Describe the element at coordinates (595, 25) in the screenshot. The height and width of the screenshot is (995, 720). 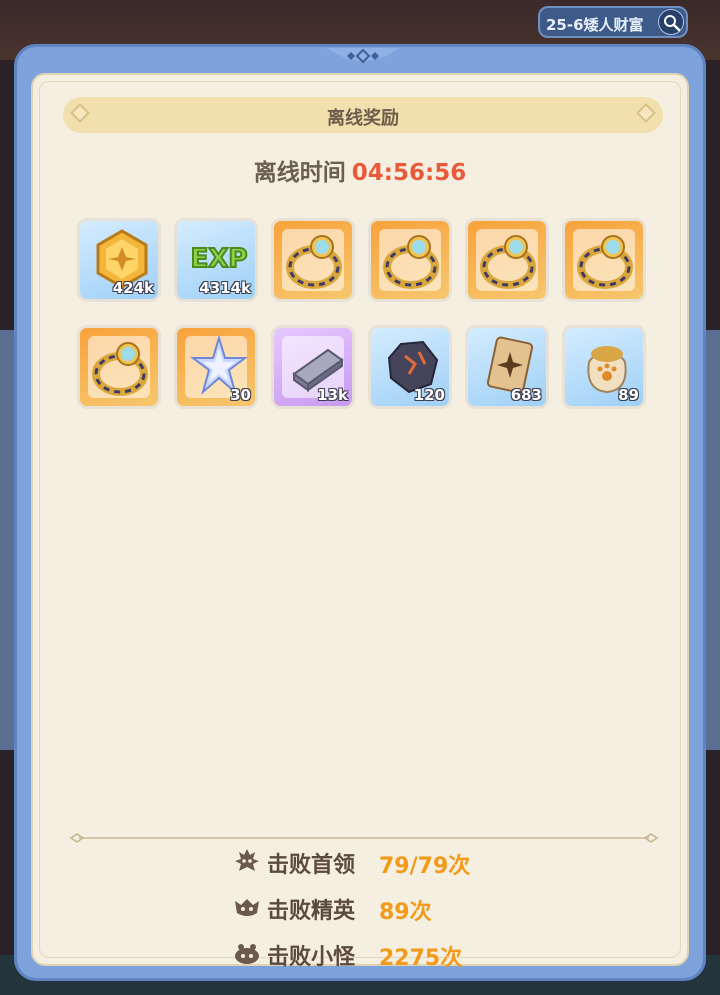
I see `stage-label: 25-6矮人财富` at that location.